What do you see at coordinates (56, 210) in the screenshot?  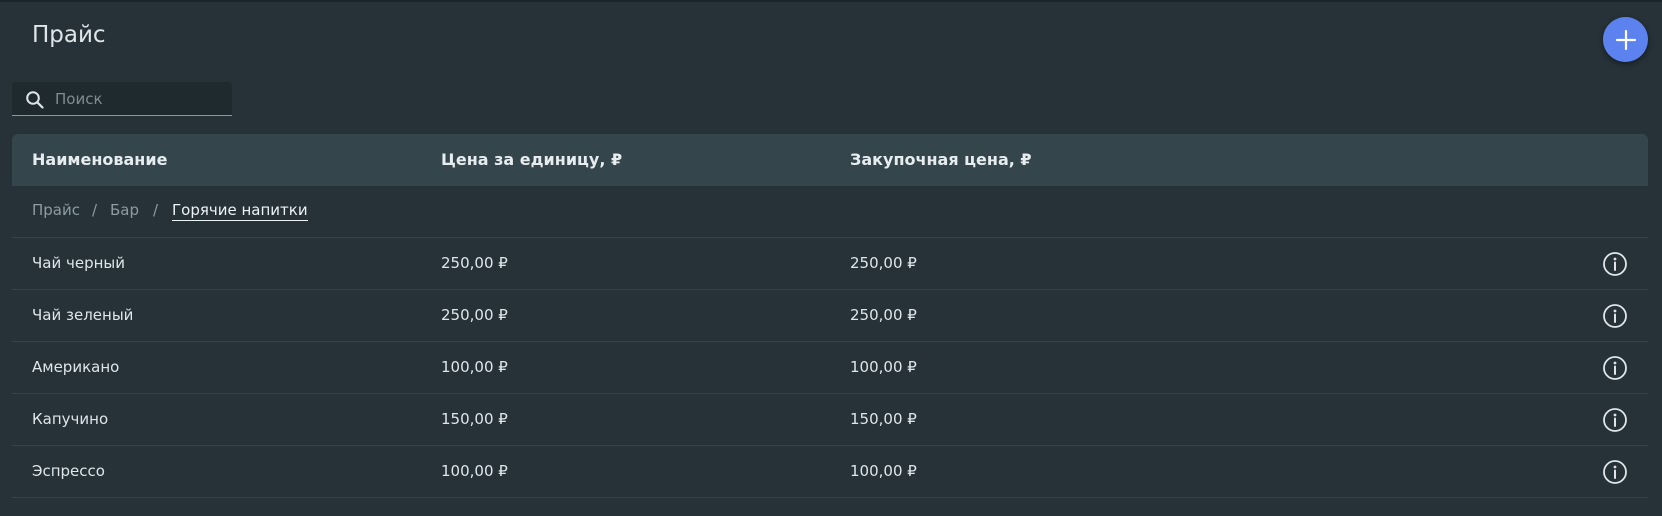 I see `breadcrumb-item-price: Прайс` at bounding box center [56, 210].